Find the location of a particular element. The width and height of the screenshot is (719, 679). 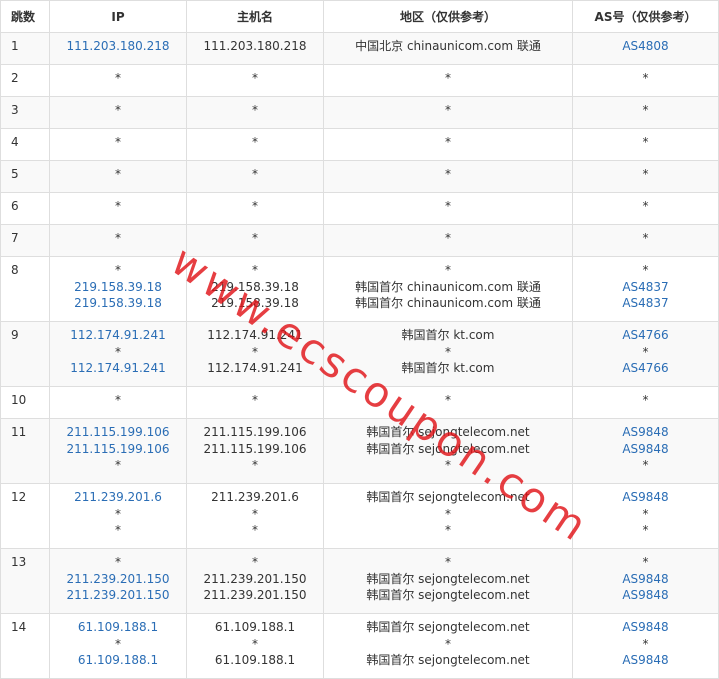

hostname-cell: 112.174.91.241 * 112.174.91.241 is located at coordinates (255, 354).